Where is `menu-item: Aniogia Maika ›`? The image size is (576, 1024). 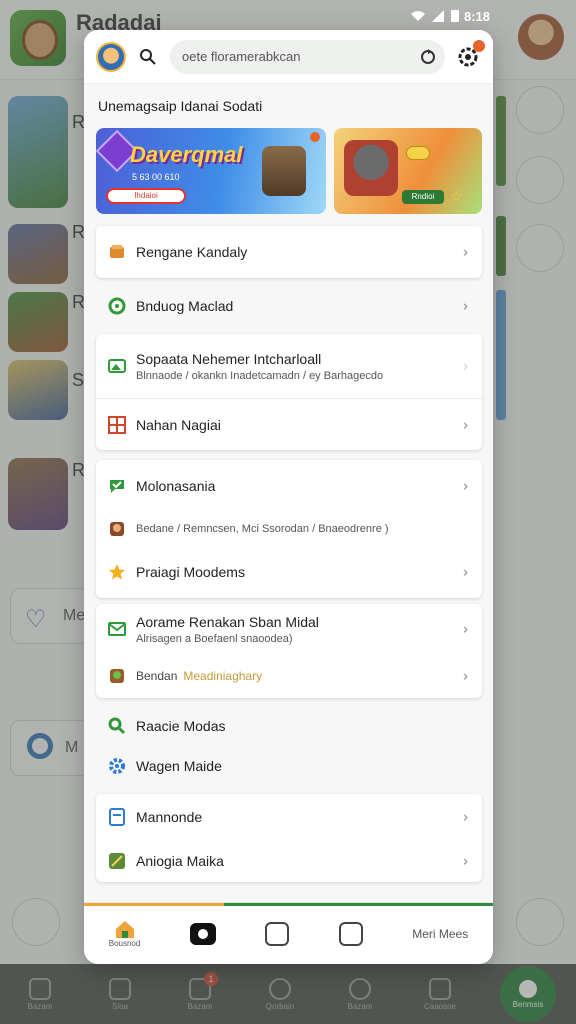 menu-item: Aniogia Maika › is located at coordinates (289, 861).